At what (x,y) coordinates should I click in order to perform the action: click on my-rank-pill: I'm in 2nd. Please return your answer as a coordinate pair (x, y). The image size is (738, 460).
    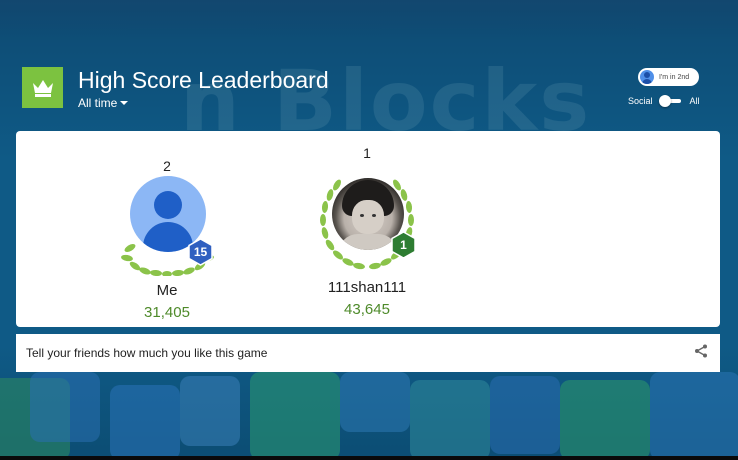
    Looking at the image, I should click on (668, 77).